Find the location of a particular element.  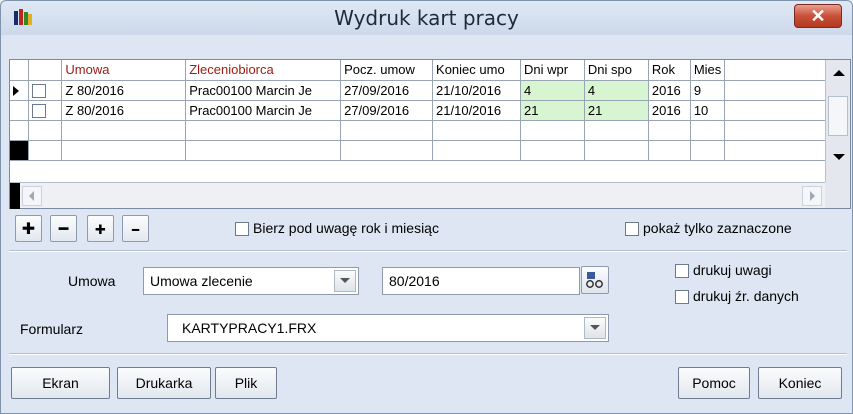

cell-empty is located at coordinates (775, 110).